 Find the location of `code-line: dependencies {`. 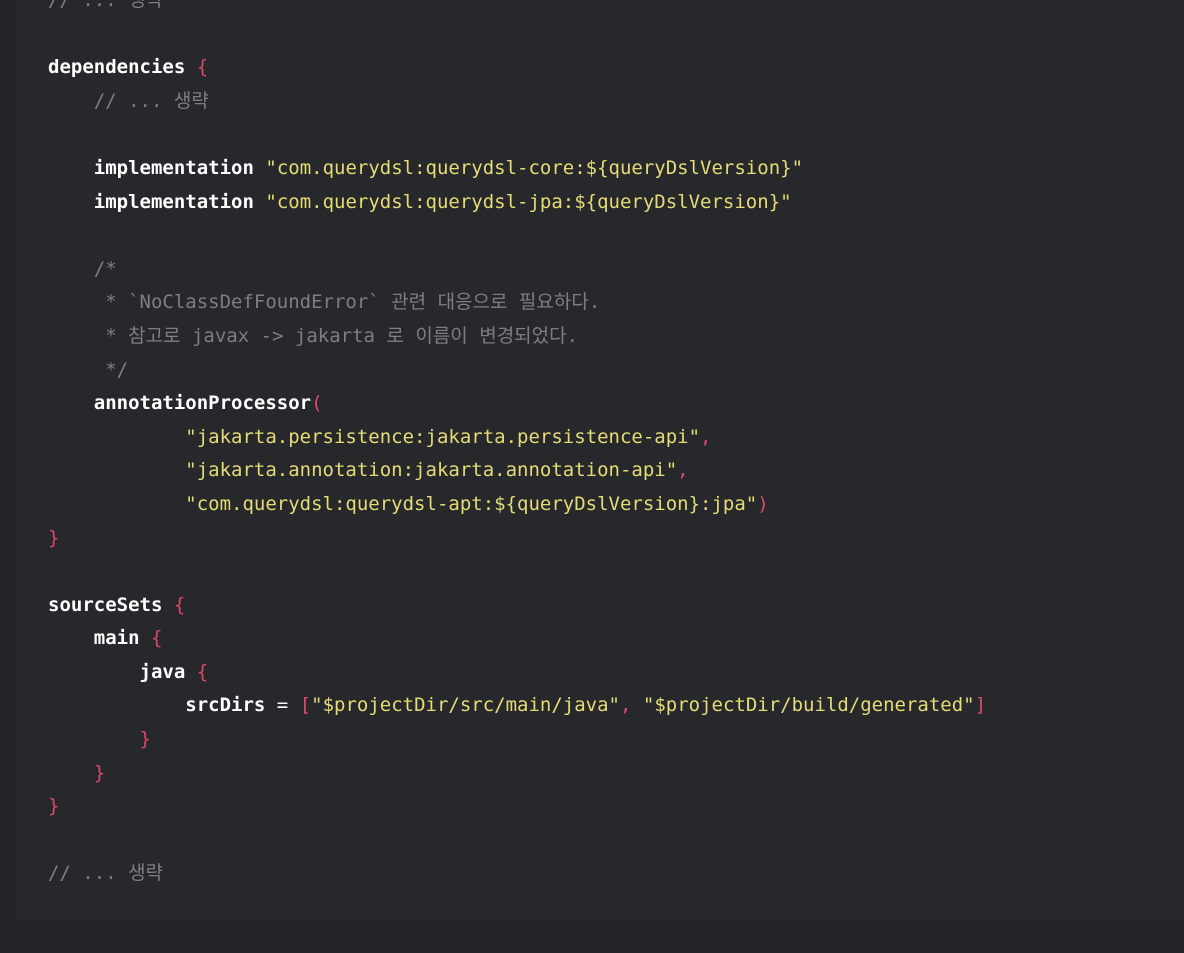

code-line: dependencies { is located at coordinates (517, 68).